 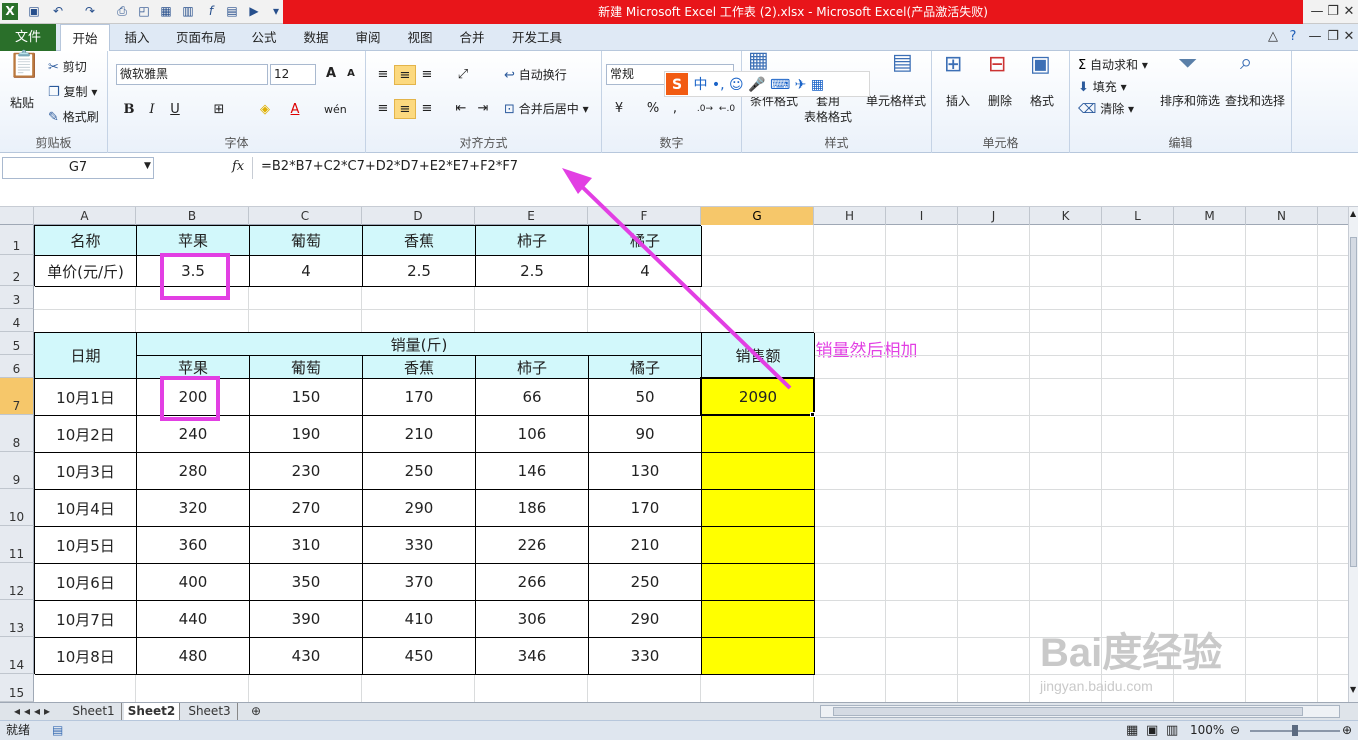 I want to click on sheet-tab-2: Sheet2, so click(x=152, y=712).